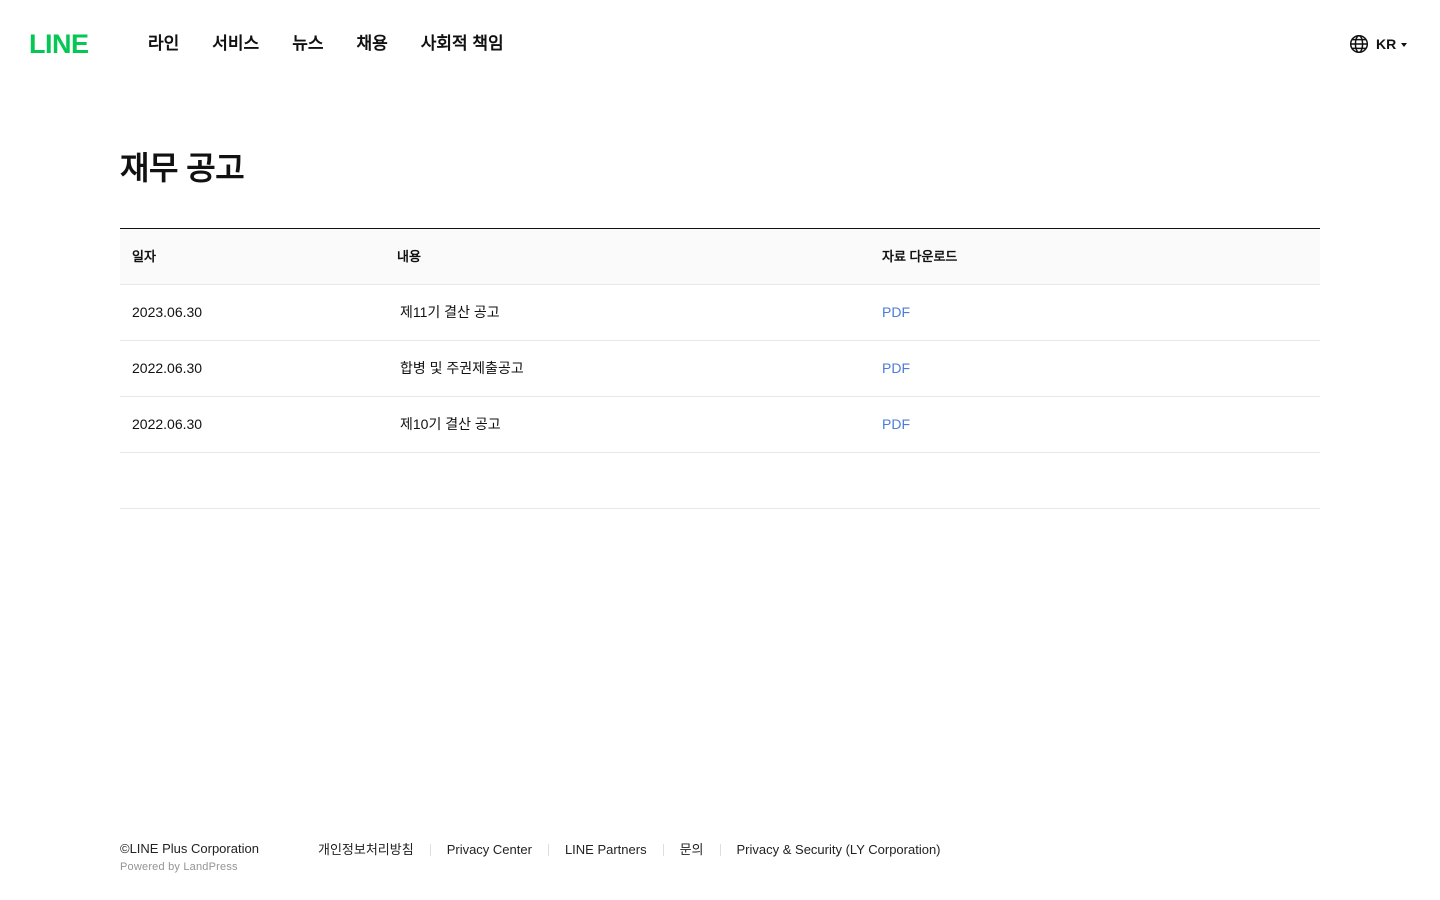  I want to click on site-header: LINE 라인 서비스 뉴스 채용 사회적 책임 KR, so click(720, 44).